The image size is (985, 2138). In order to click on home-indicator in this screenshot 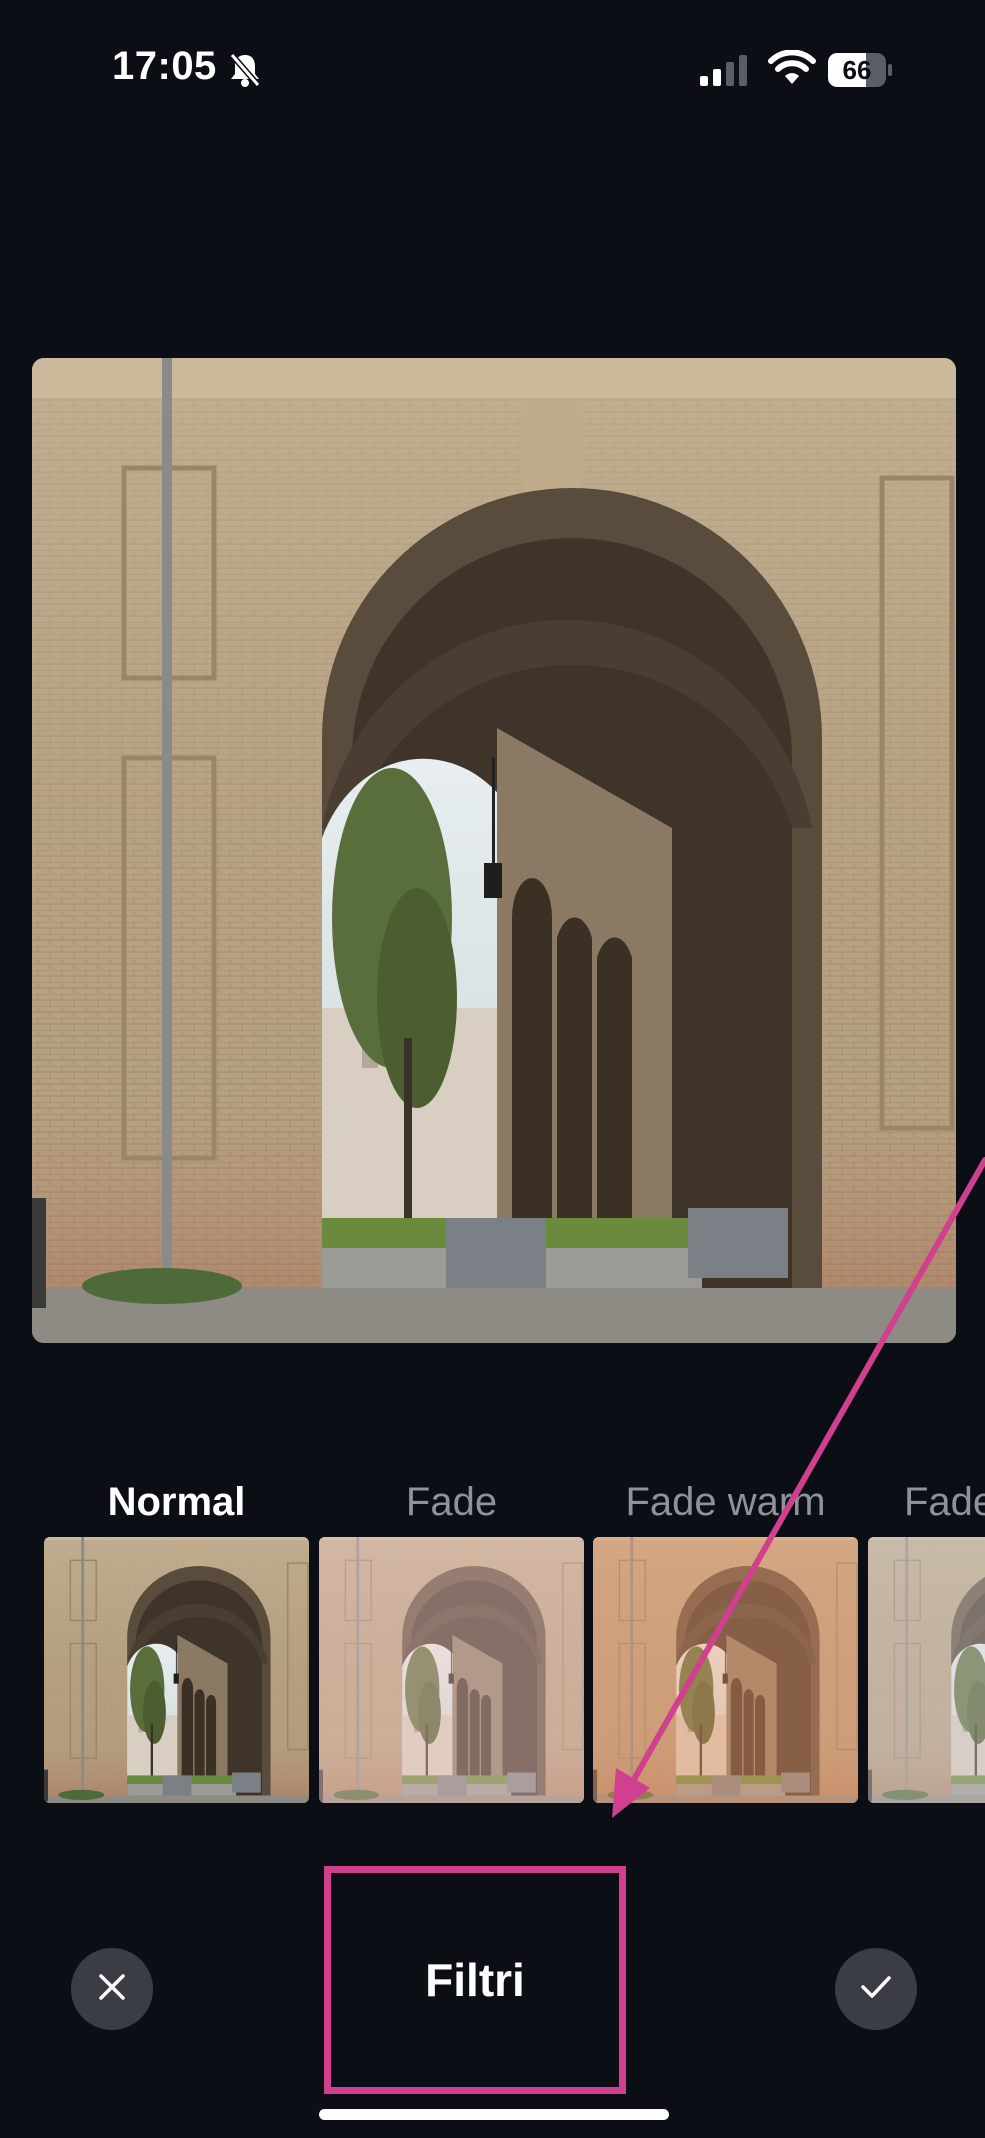, I will do `click(494, 2114)`.